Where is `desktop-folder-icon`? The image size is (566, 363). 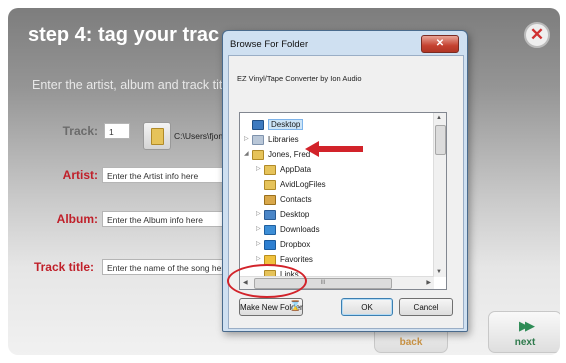 desktop-folder-icon is located at coordinates (270, 214).